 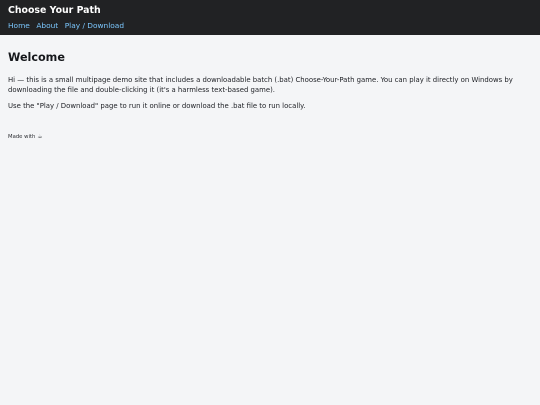 What do you see at coordinates (54, 10) in the screenshot?
I see `site-title: Choose Your Path` at bounding box center [54, 10].